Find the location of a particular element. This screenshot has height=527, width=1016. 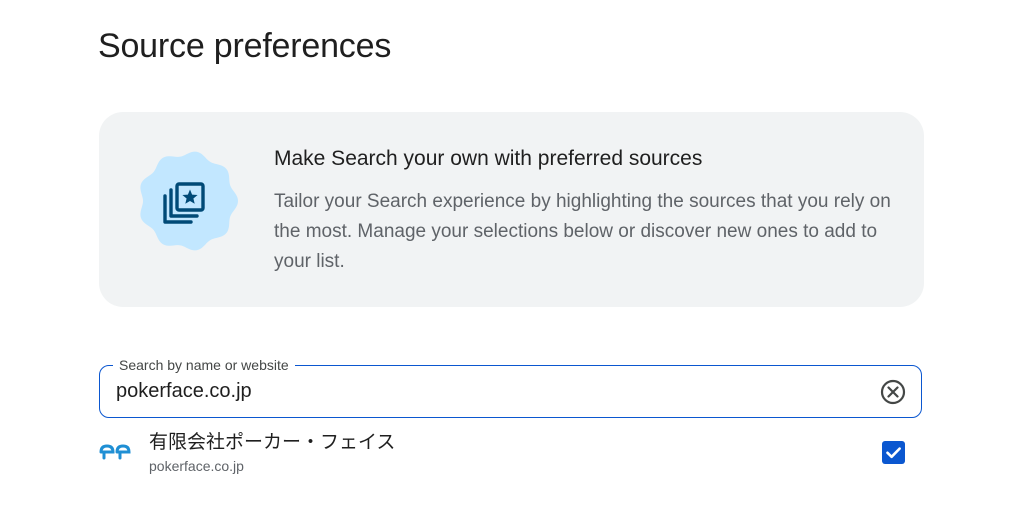

checkmark-icon is located at coordinates (893, 453).